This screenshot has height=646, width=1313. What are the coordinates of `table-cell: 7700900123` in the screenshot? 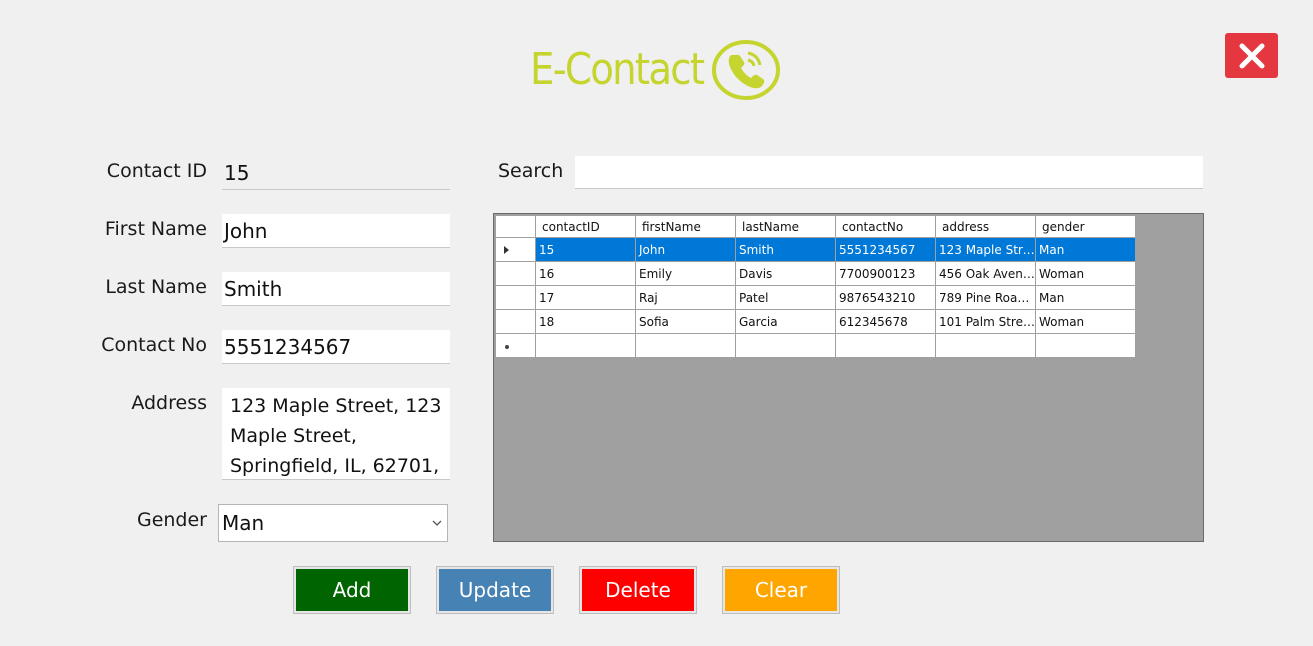 It's located at (885, 273).